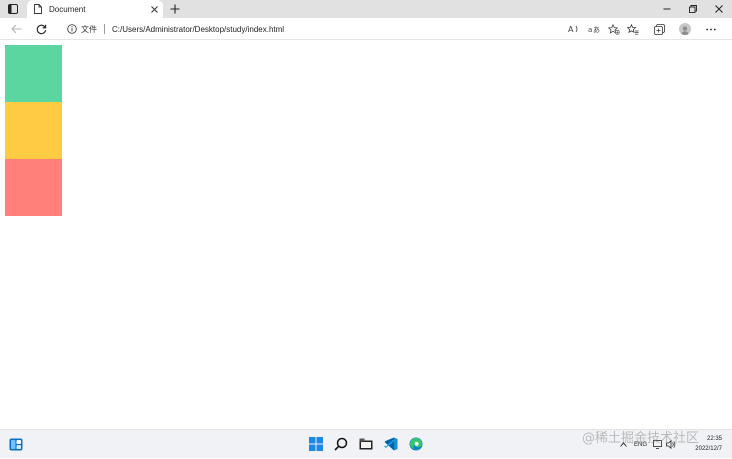 This screenshot has height=459, width=732. I want to click on document-icon, so click(39, 9).